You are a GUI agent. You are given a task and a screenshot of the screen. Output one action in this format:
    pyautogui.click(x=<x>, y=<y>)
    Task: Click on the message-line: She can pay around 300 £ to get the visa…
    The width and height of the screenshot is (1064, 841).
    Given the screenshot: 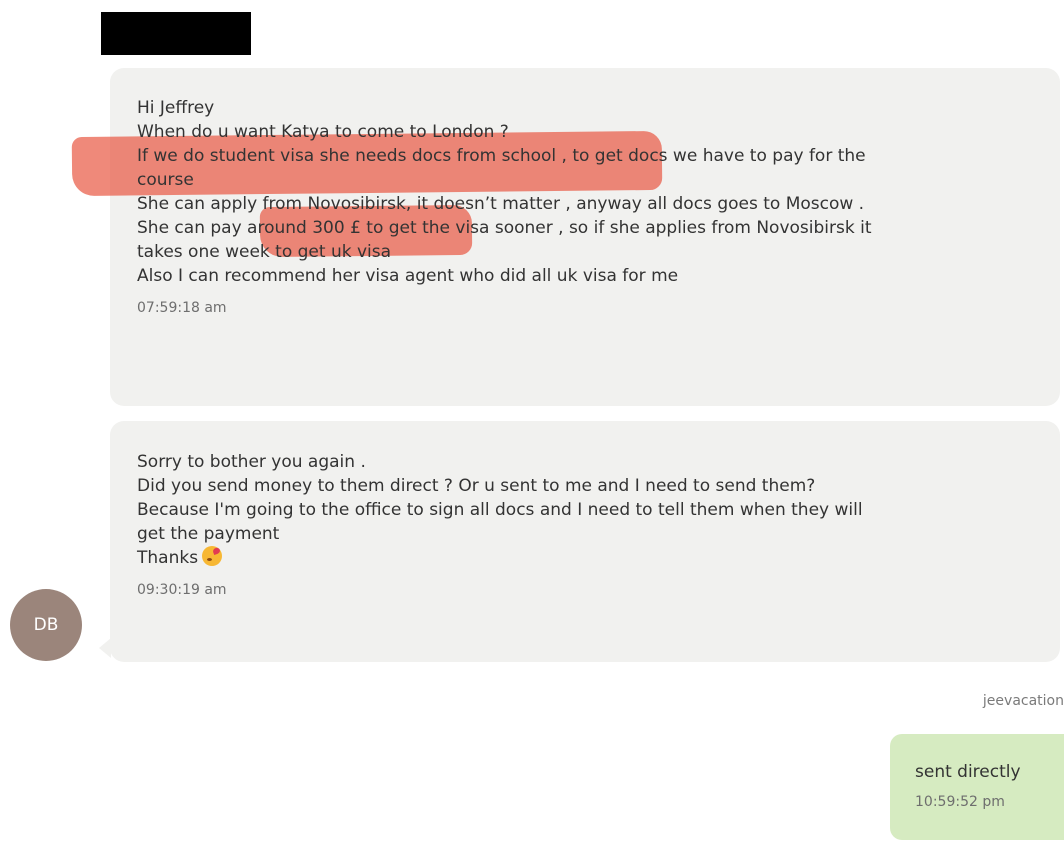 What is the action you would take?
    pyautogui.click(x=504, y=228)
    